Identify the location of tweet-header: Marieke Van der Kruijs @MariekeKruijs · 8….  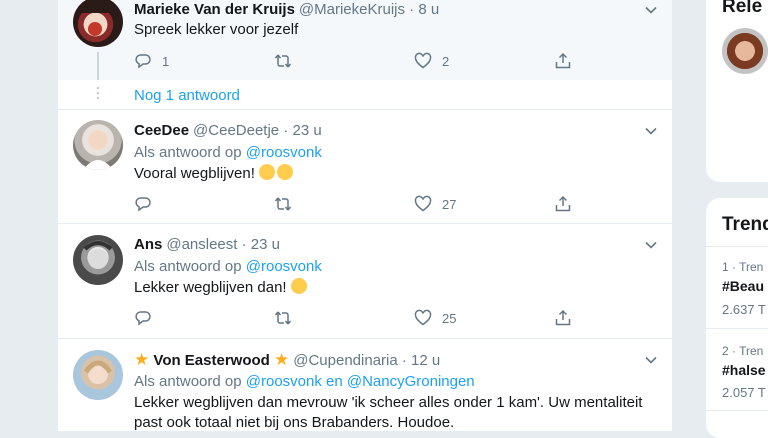
(286, 9).